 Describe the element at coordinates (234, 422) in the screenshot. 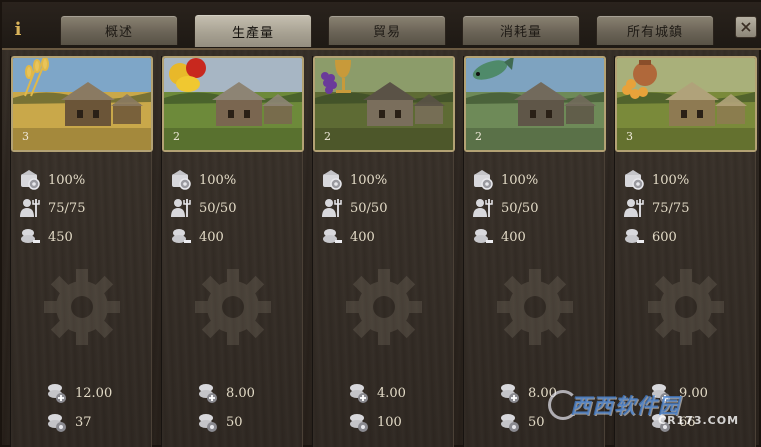

I see `stock-value: 50` at that location.